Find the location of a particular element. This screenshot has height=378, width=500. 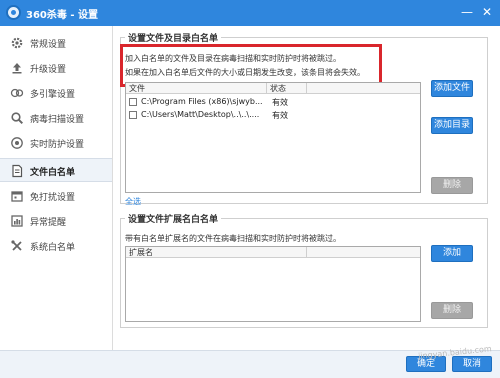

delete-extension-button: 删除 is located at coordinates (452, 310).